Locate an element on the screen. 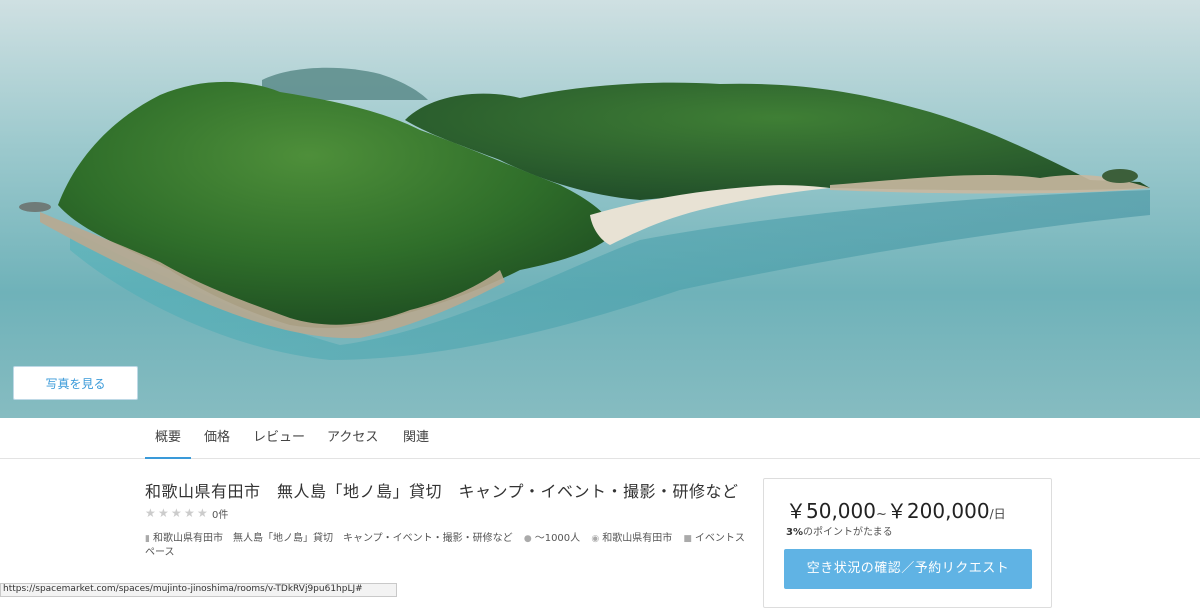 The image size is (1200, 608). tab-reviews: レビュー is located at coordinates (279, 438).